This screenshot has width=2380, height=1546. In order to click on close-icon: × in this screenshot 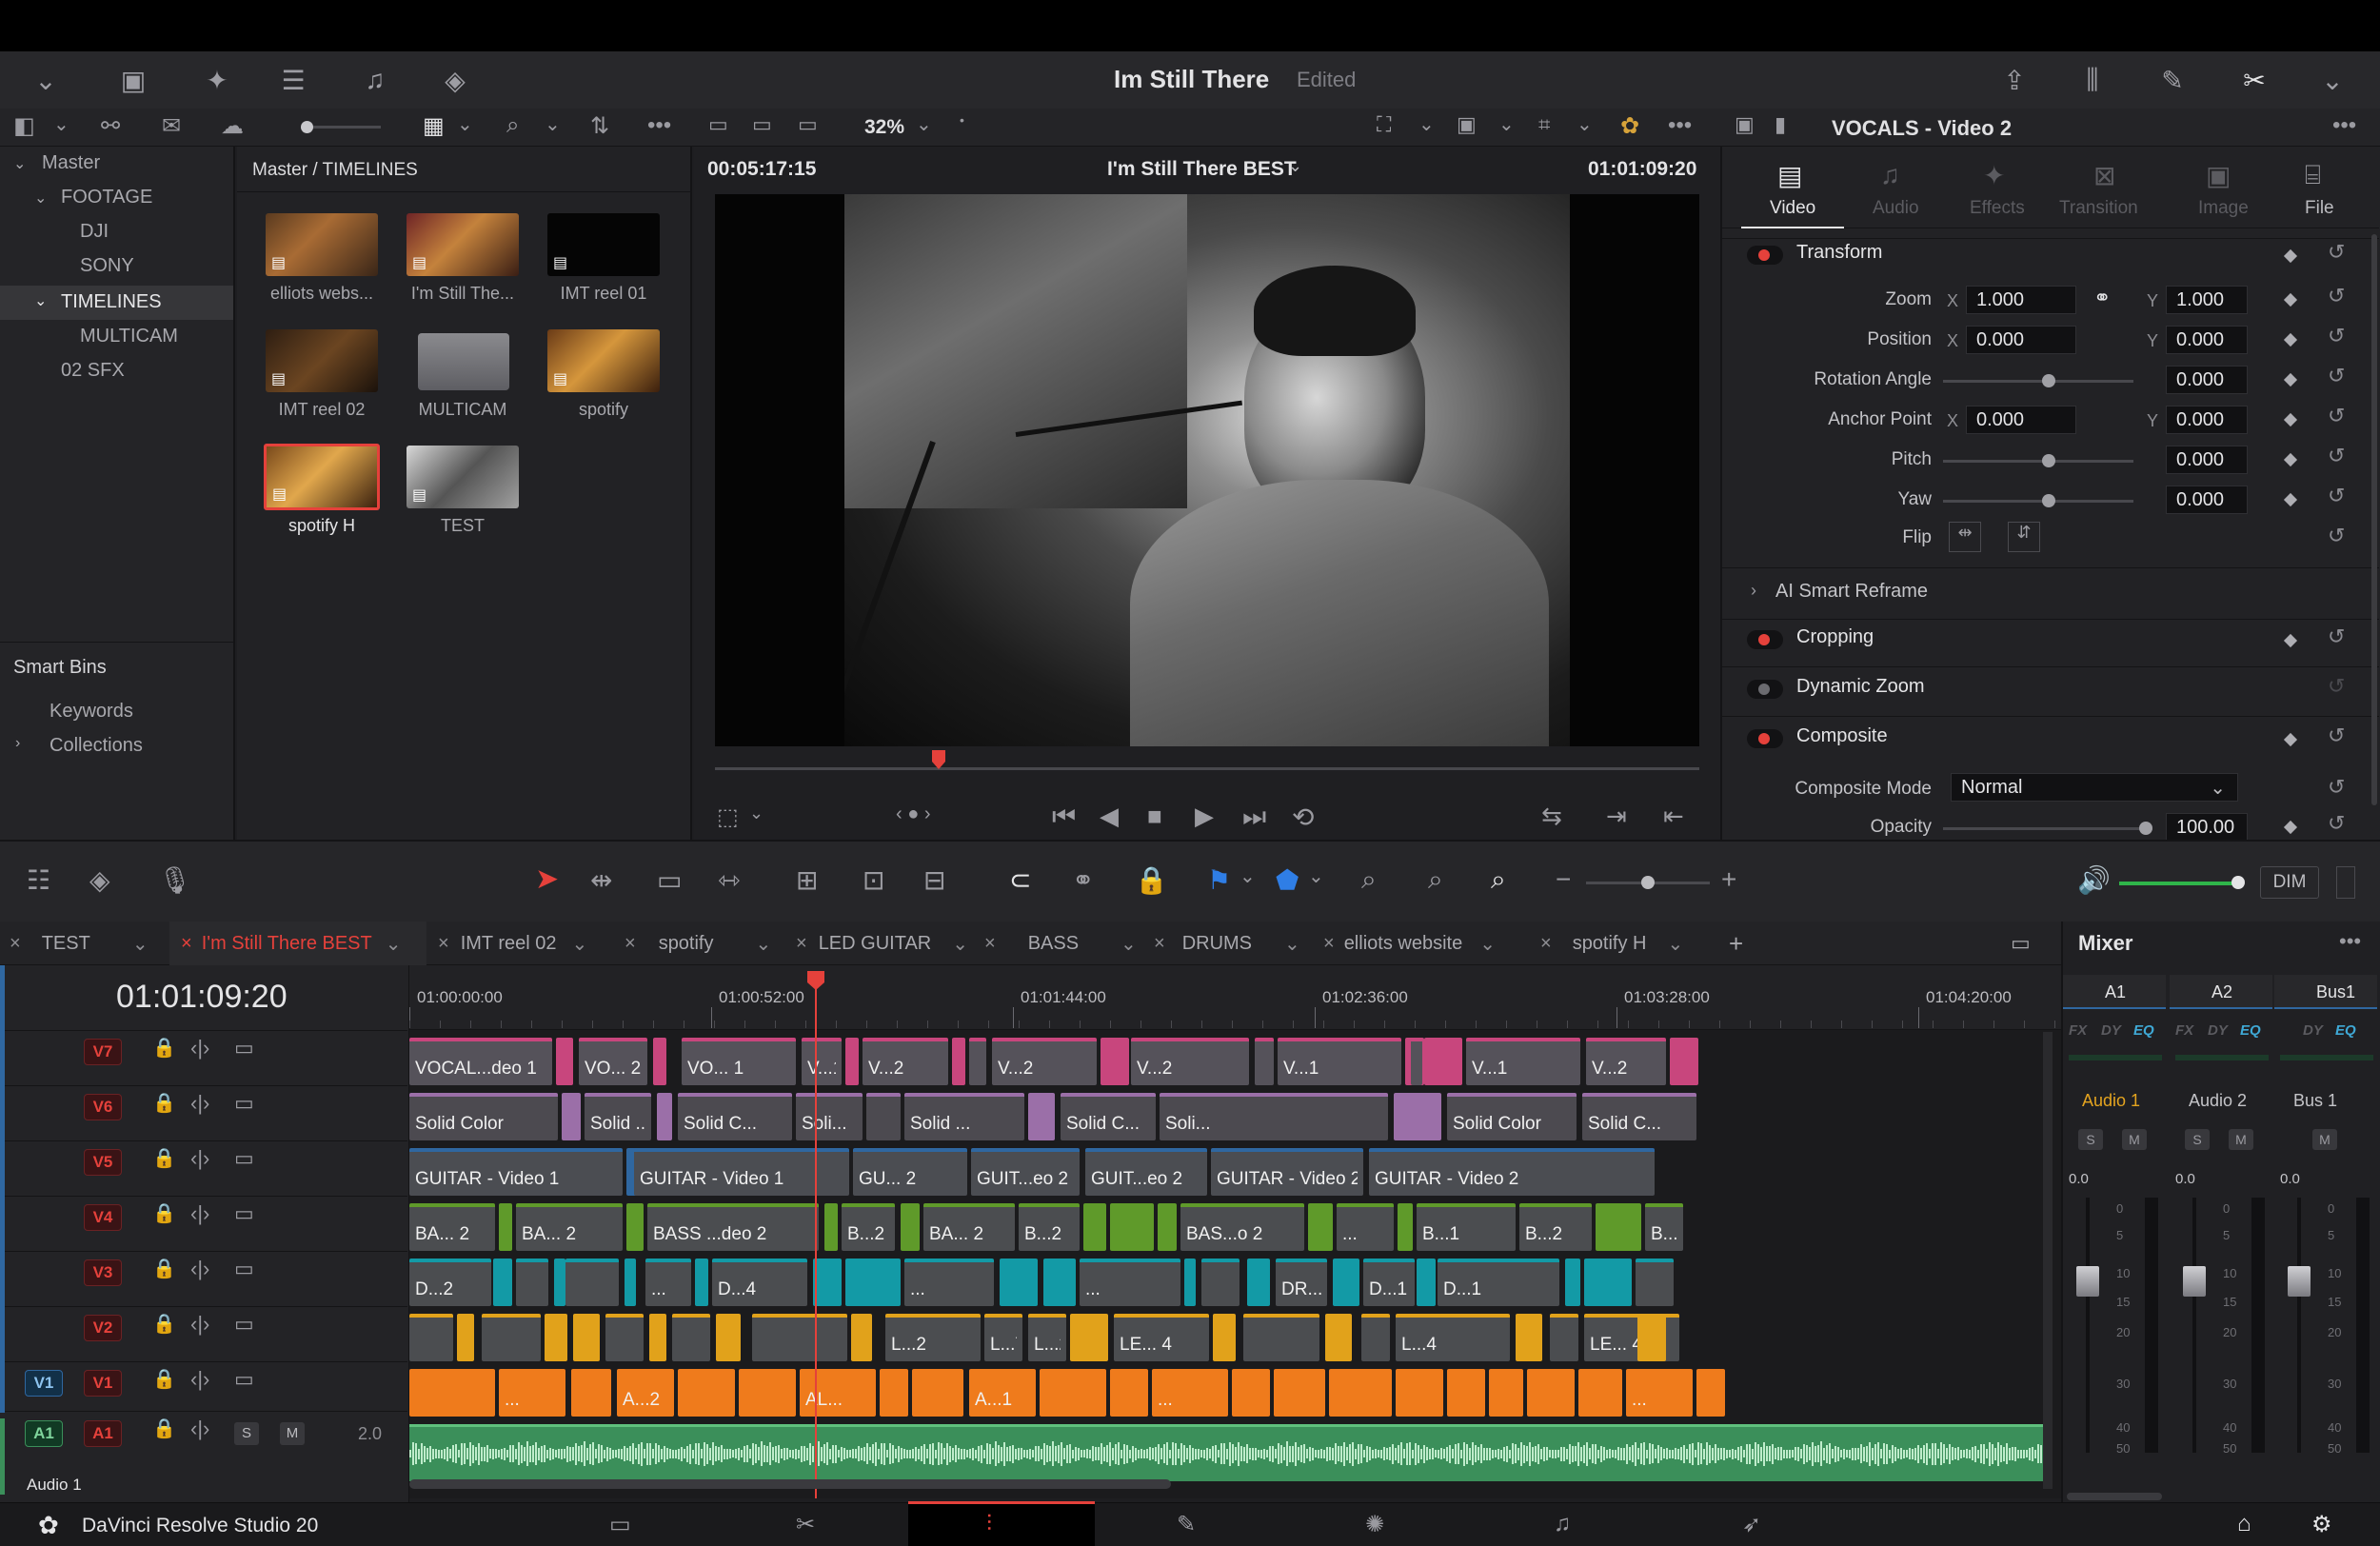, I will do `click(15, 944)`.